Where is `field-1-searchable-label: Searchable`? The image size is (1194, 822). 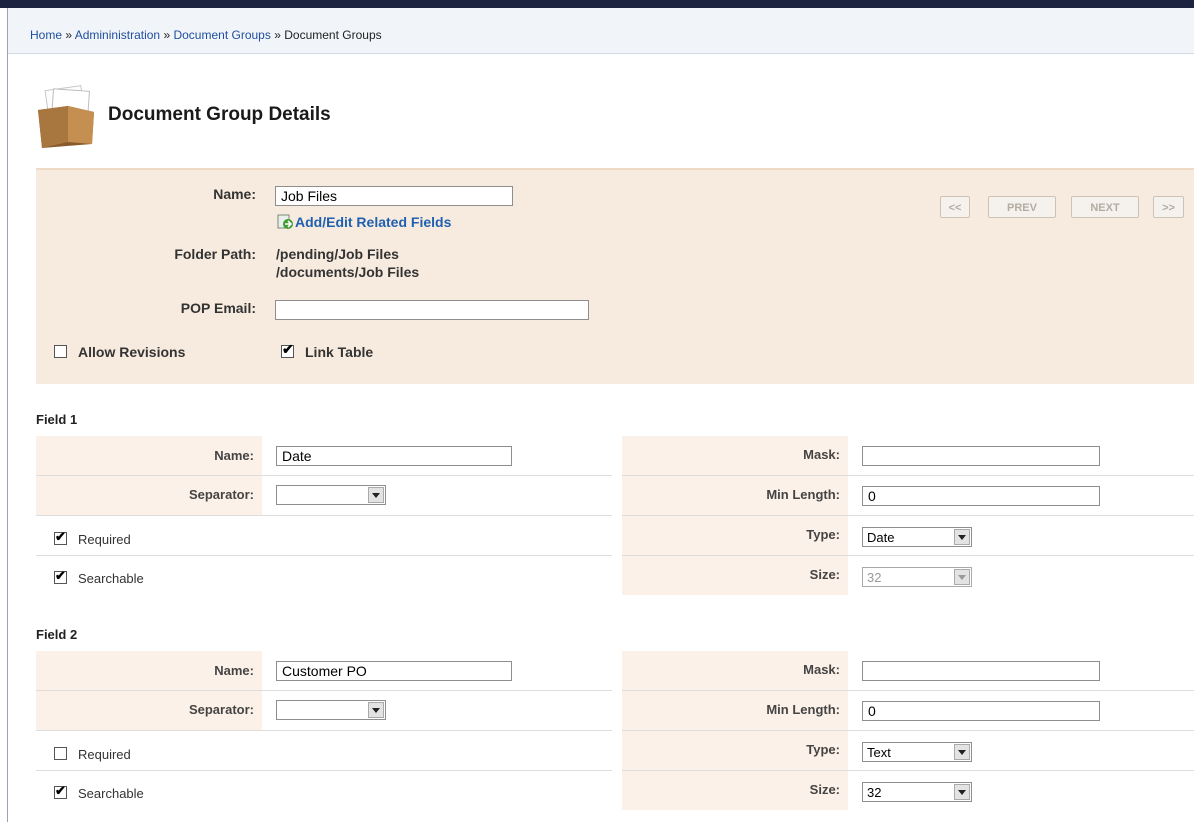
field-1-searchable-label: Searchable is located at coordinates (111, 578).